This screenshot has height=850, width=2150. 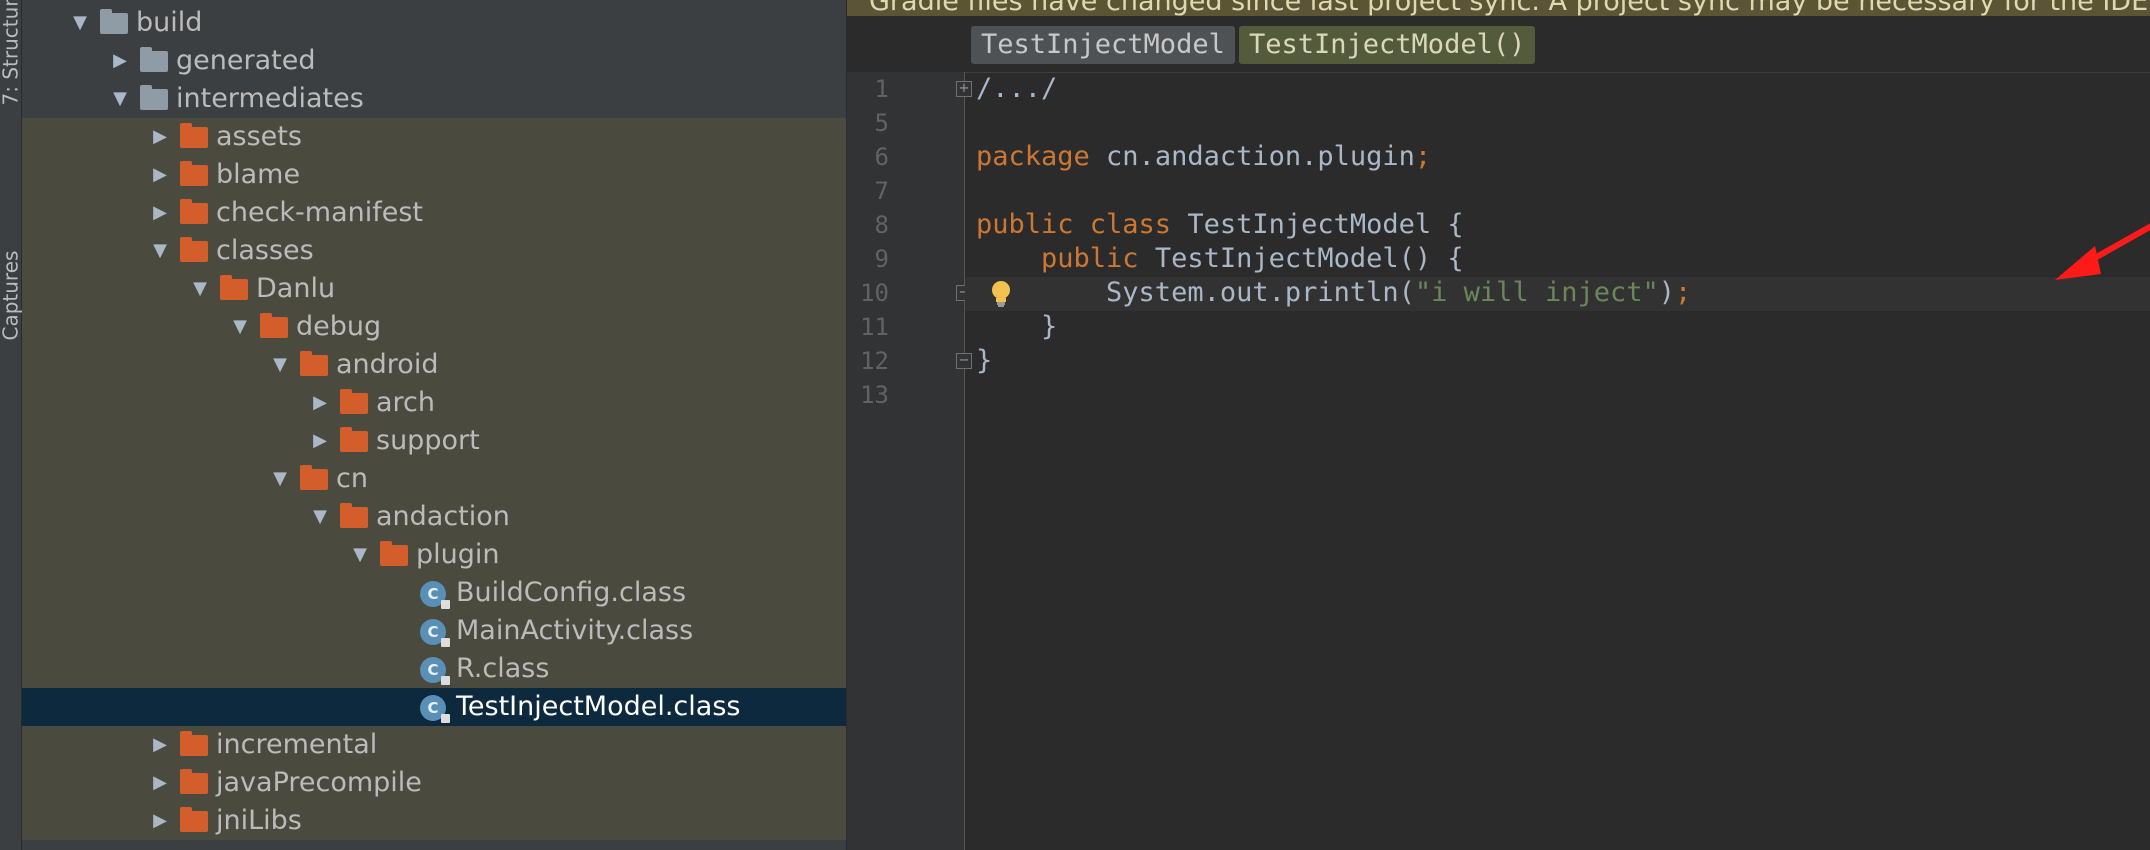 I want to click on captures-tool-tab: Captures, so click(x=11, y=266).